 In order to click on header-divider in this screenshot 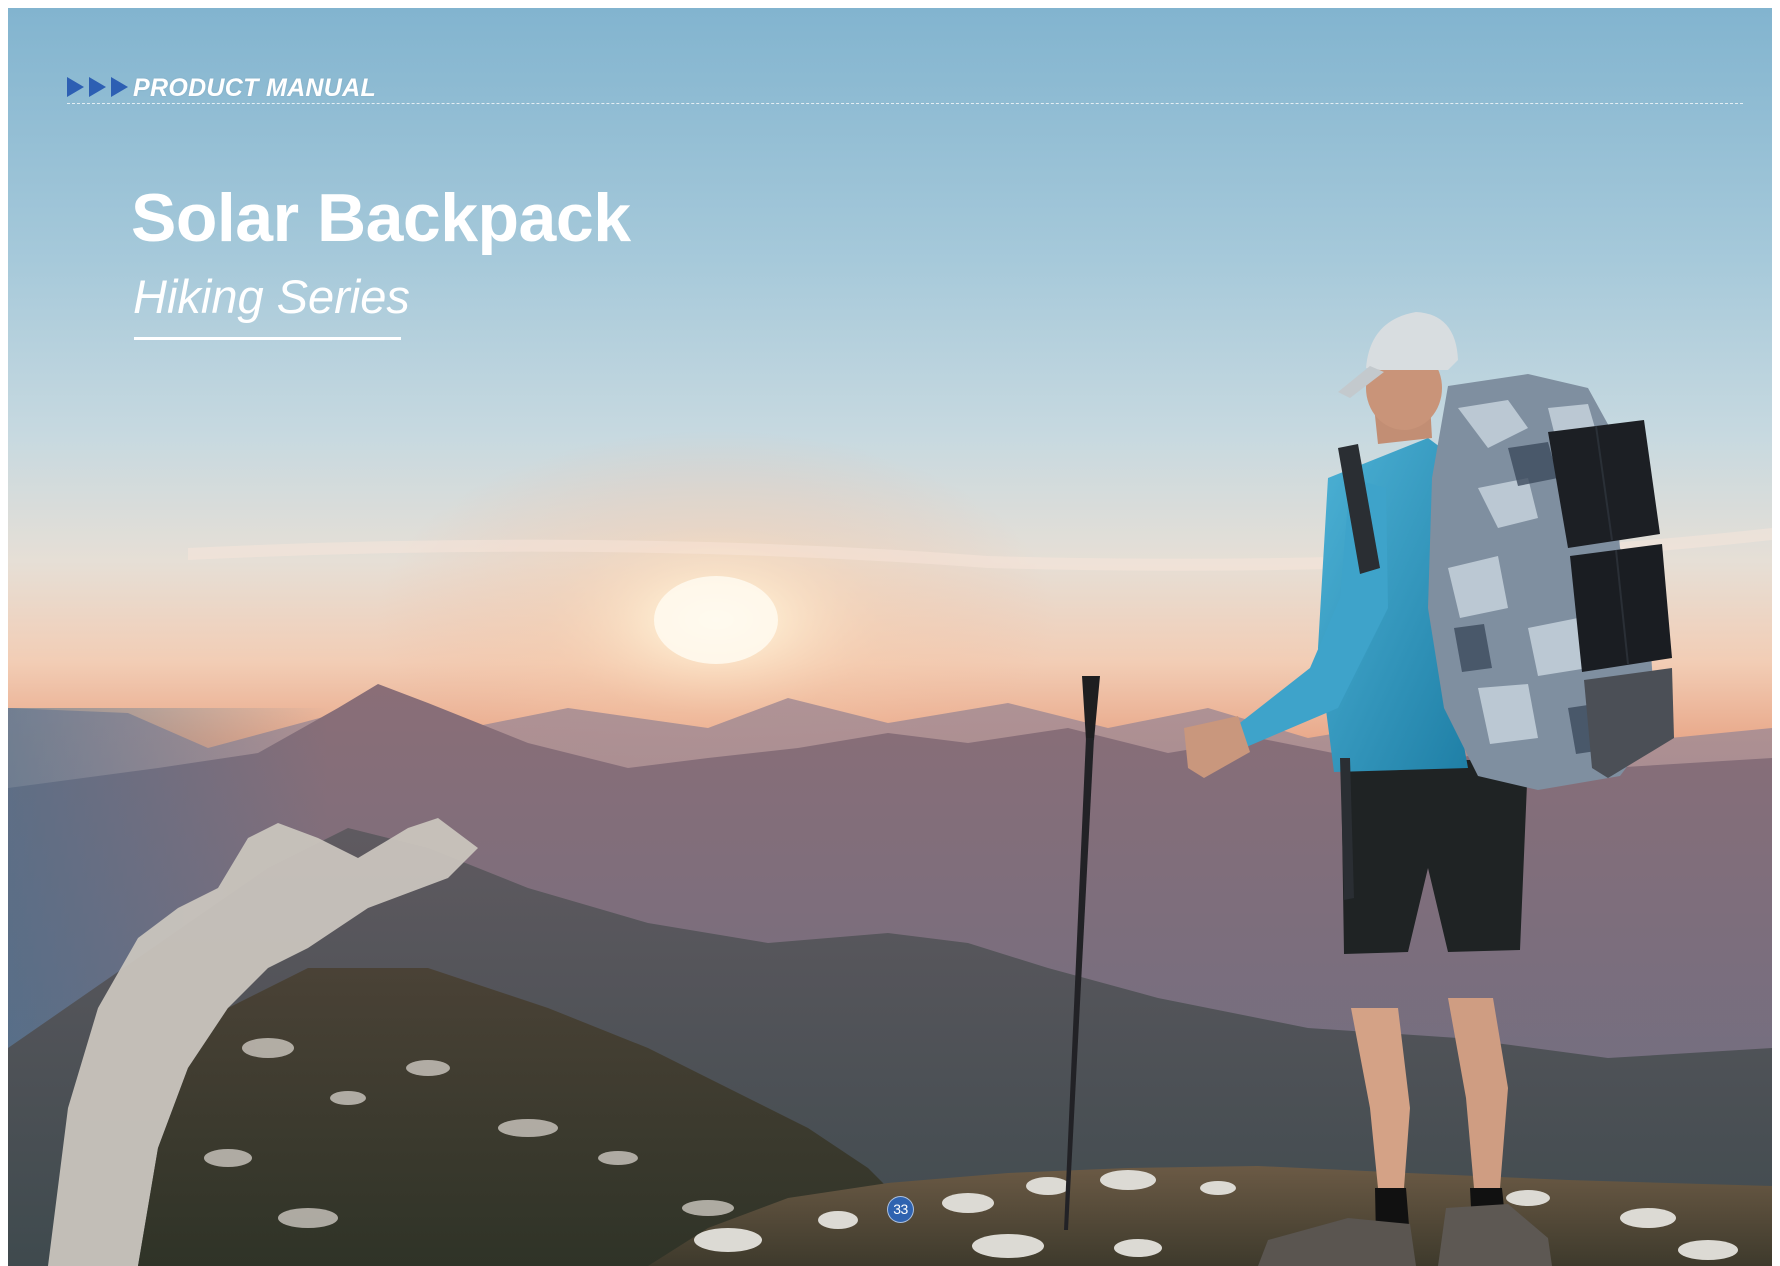, I will do `click(905, 103)`.